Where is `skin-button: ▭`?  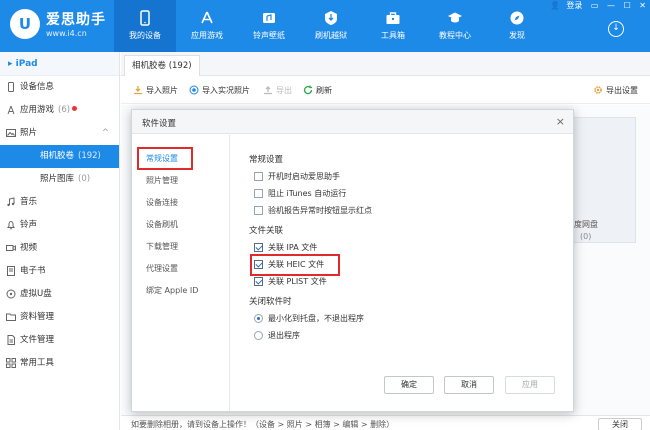 skin-button: ▭ is located at coordinates (595, 5).